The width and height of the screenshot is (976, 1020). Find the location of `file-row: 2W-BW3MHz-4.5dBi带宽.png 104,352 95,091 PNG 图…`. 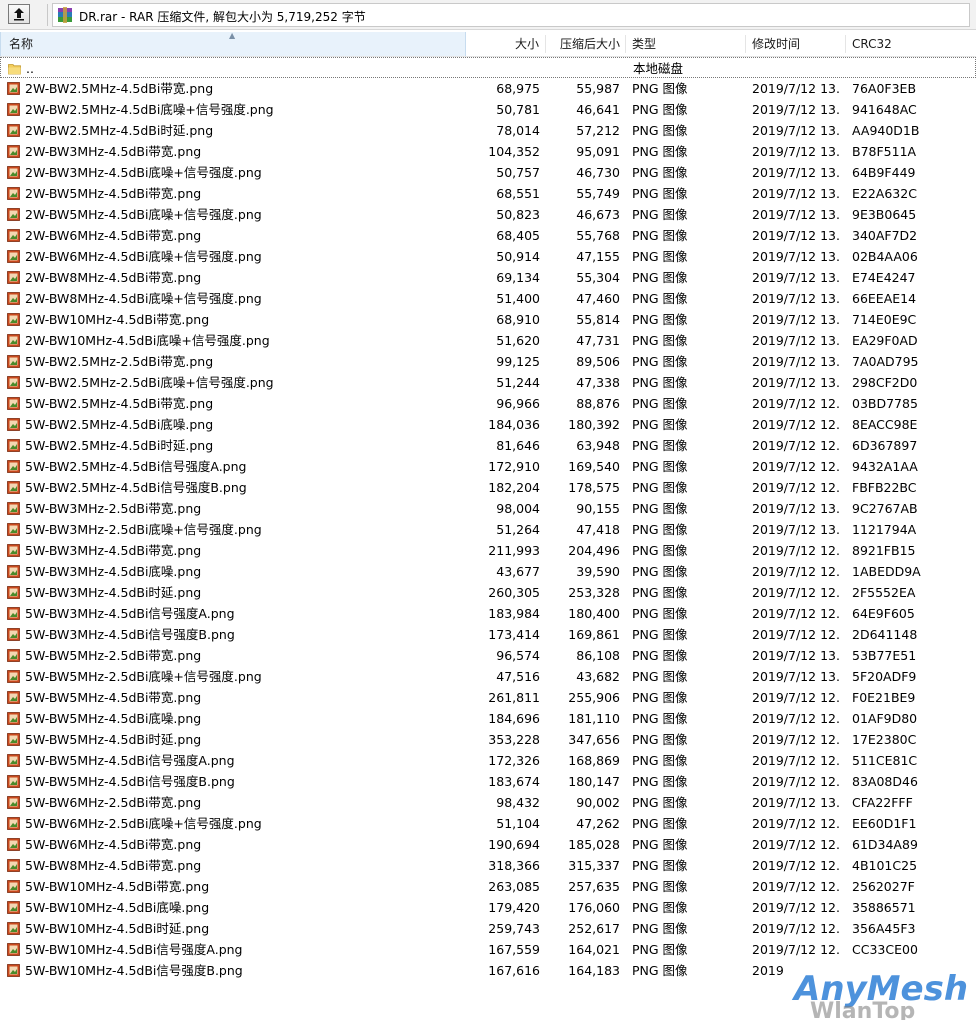

file-row: 2W-BW3MHz-4.5dBi带宽.png 104,352 95,091 PNG 图… is located at coordinates (488, 151).